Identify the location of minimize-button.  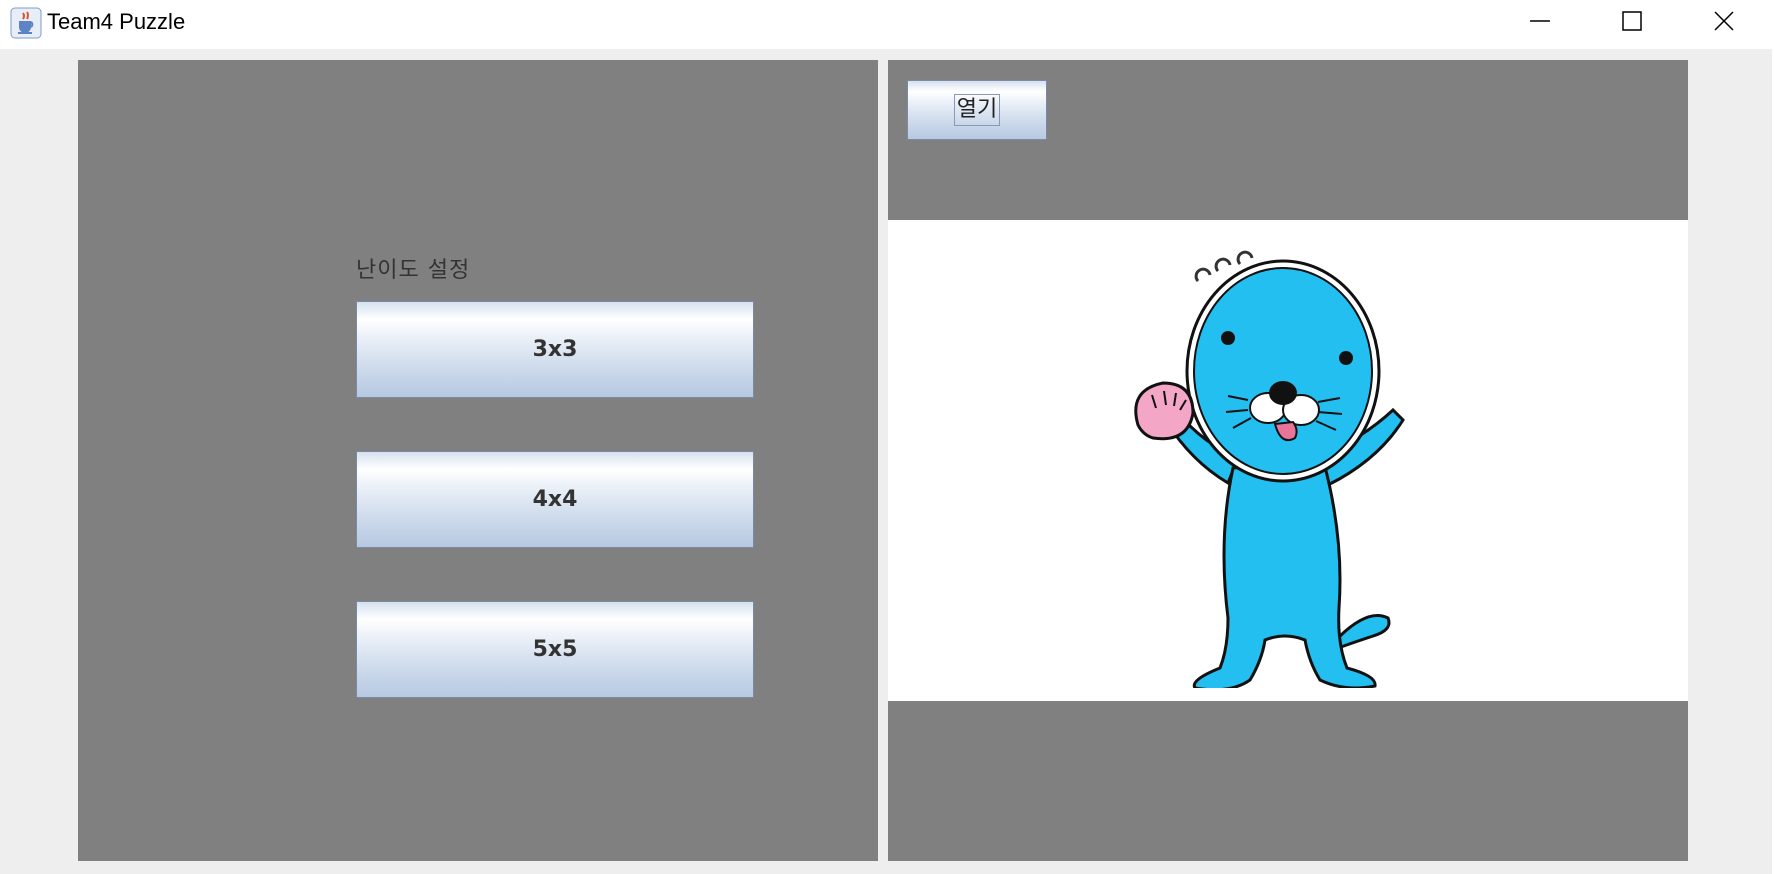
(1540, 22).